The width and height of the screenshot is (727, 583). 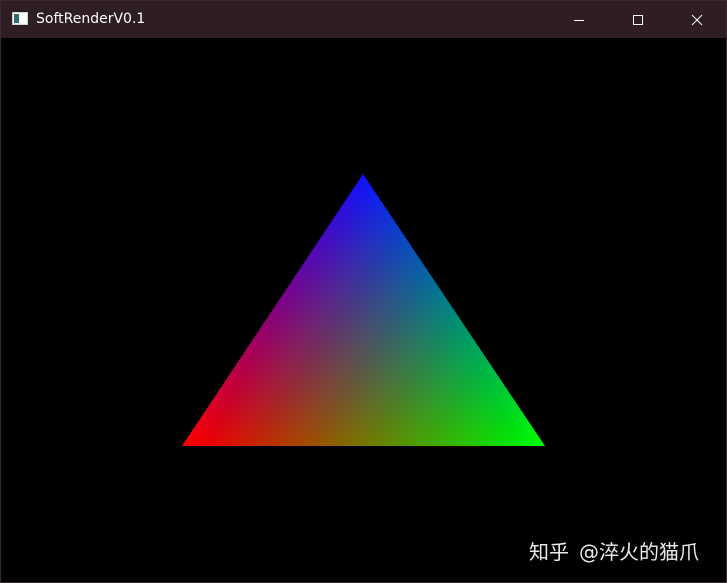 I want to click on title-bar: SoftRenderV0.1, so click(x=363, y=19).